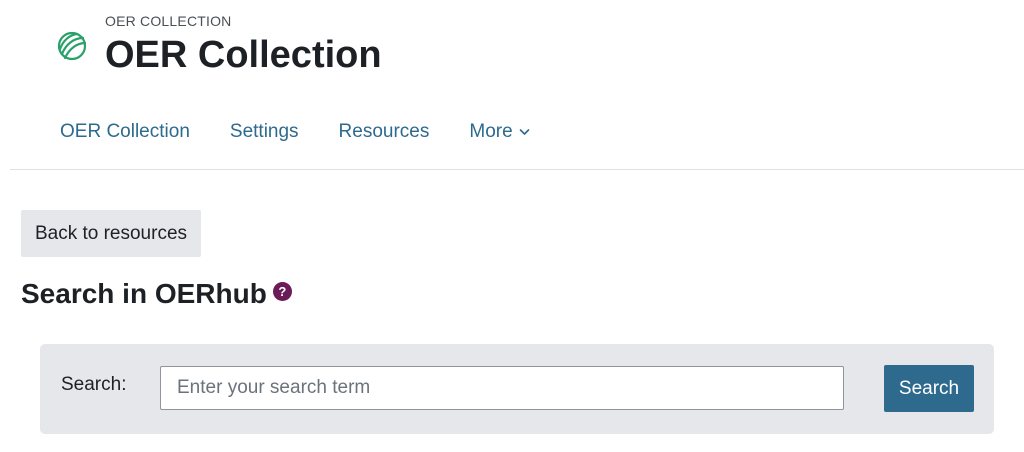  What do you see at coordinates (94, 384) in the screenshot?
I see `search-label: Search:` at bounding box center [94, 384].